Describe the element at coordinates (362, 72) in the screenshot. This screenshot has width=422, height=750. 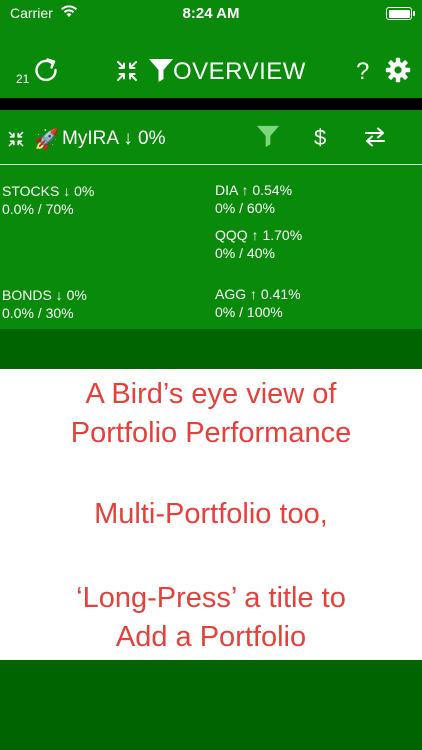
I see `help-button: ?` at that location.